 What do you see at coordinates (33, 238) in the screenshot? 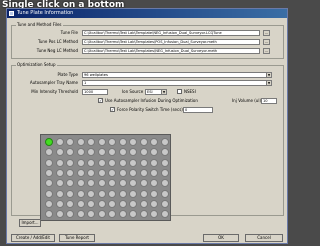
I see `create-add-edit-button: Create / Add/Edit` at bounding box center [33, 238].